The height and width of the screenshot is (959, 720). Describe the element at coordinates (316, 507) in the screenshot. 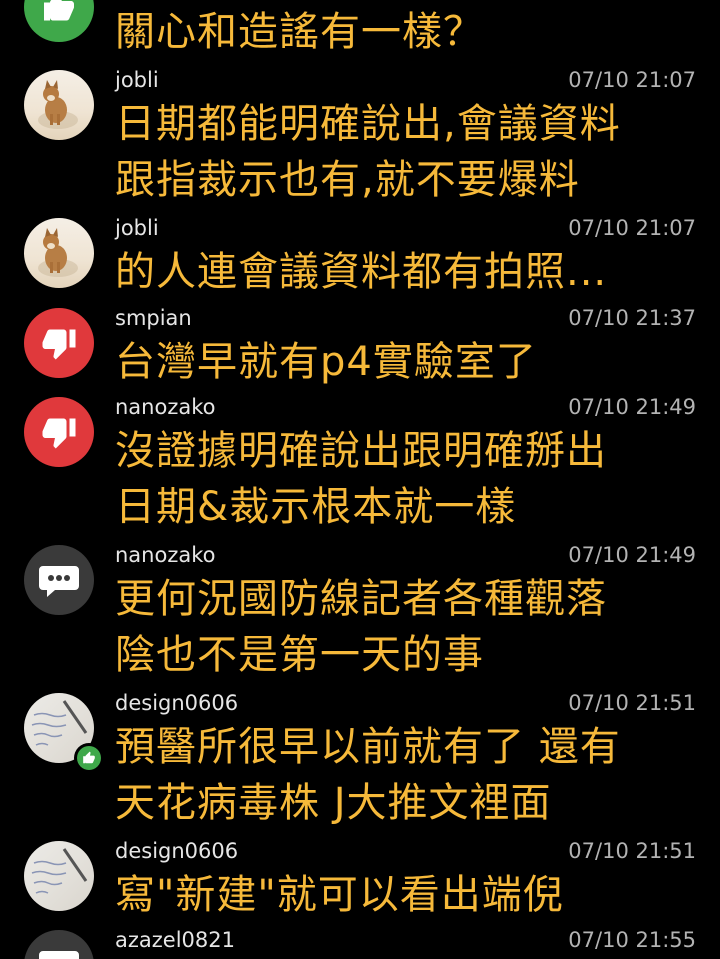

I see `comment-line: 日期&裁示根本就一樣` at that location.